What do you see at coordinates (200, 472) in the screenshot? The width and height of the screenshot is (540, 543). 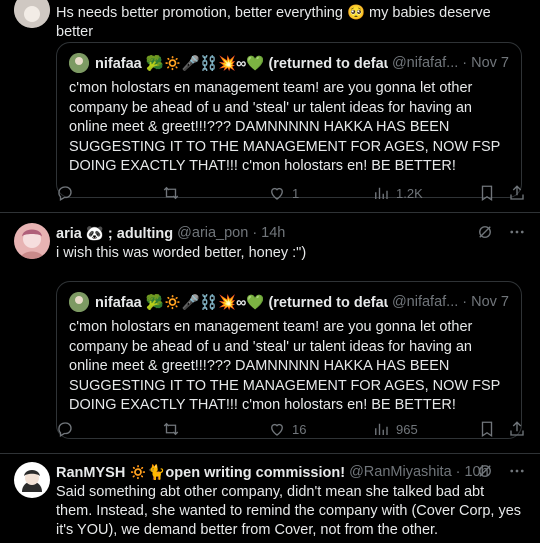 I see `author-name: RanMYSH 🔅🐈open writing commission!` at bounding box center [200, 472].